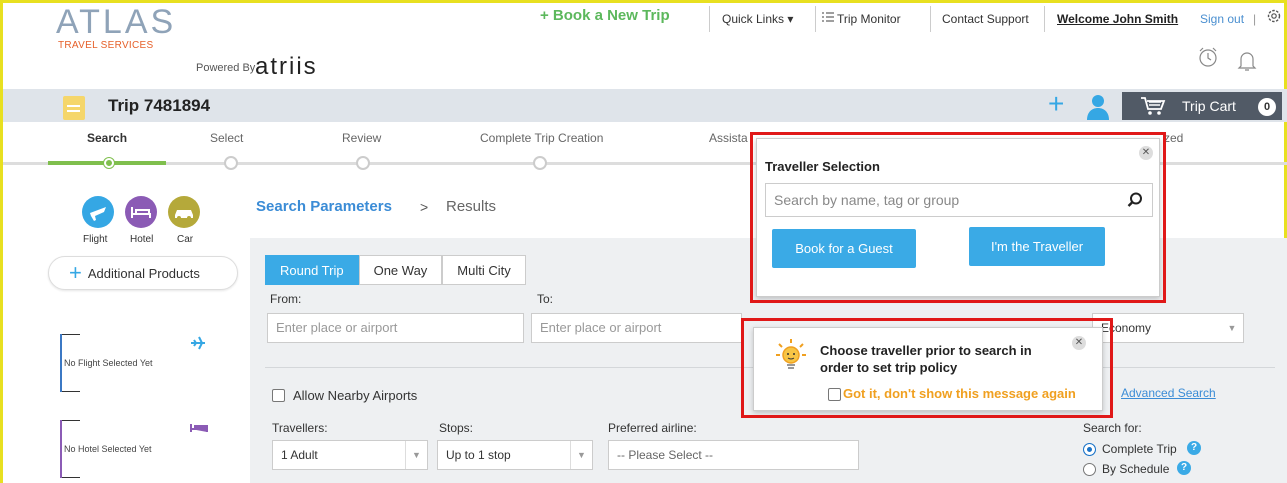  Describe the element at coordinates (545, 299) in the screenshot. I see `to-label: To:` at that location.